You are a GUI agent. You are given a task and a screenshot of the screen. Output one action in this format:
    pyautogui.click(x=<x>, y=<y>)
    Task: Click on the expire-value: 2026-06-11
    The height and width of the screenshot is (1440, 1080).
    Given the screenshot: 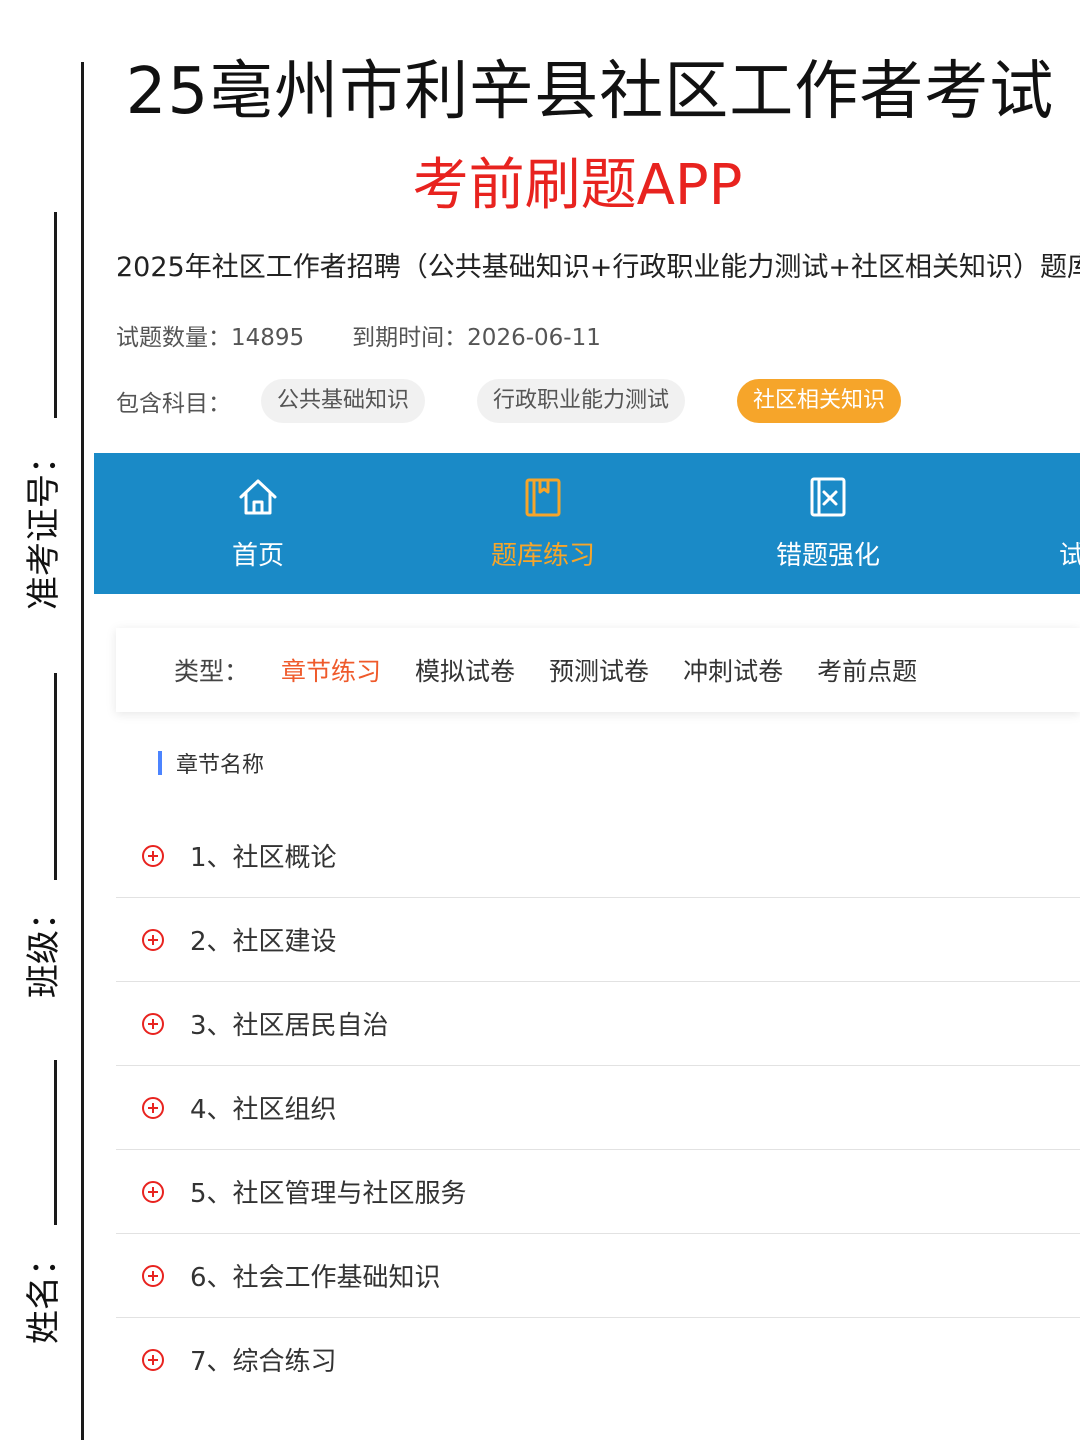 What is the action you would take?
    pyautogui.click(x=534, y=338)
    